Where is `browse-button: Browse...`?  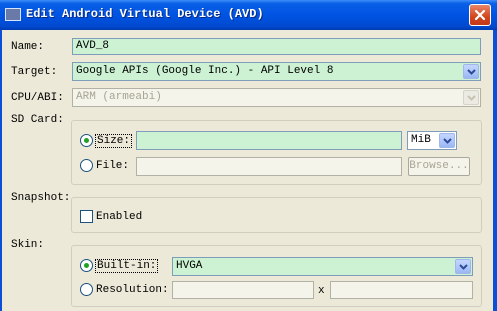
browse-button: Browse... is located at coordinates (439, 166).